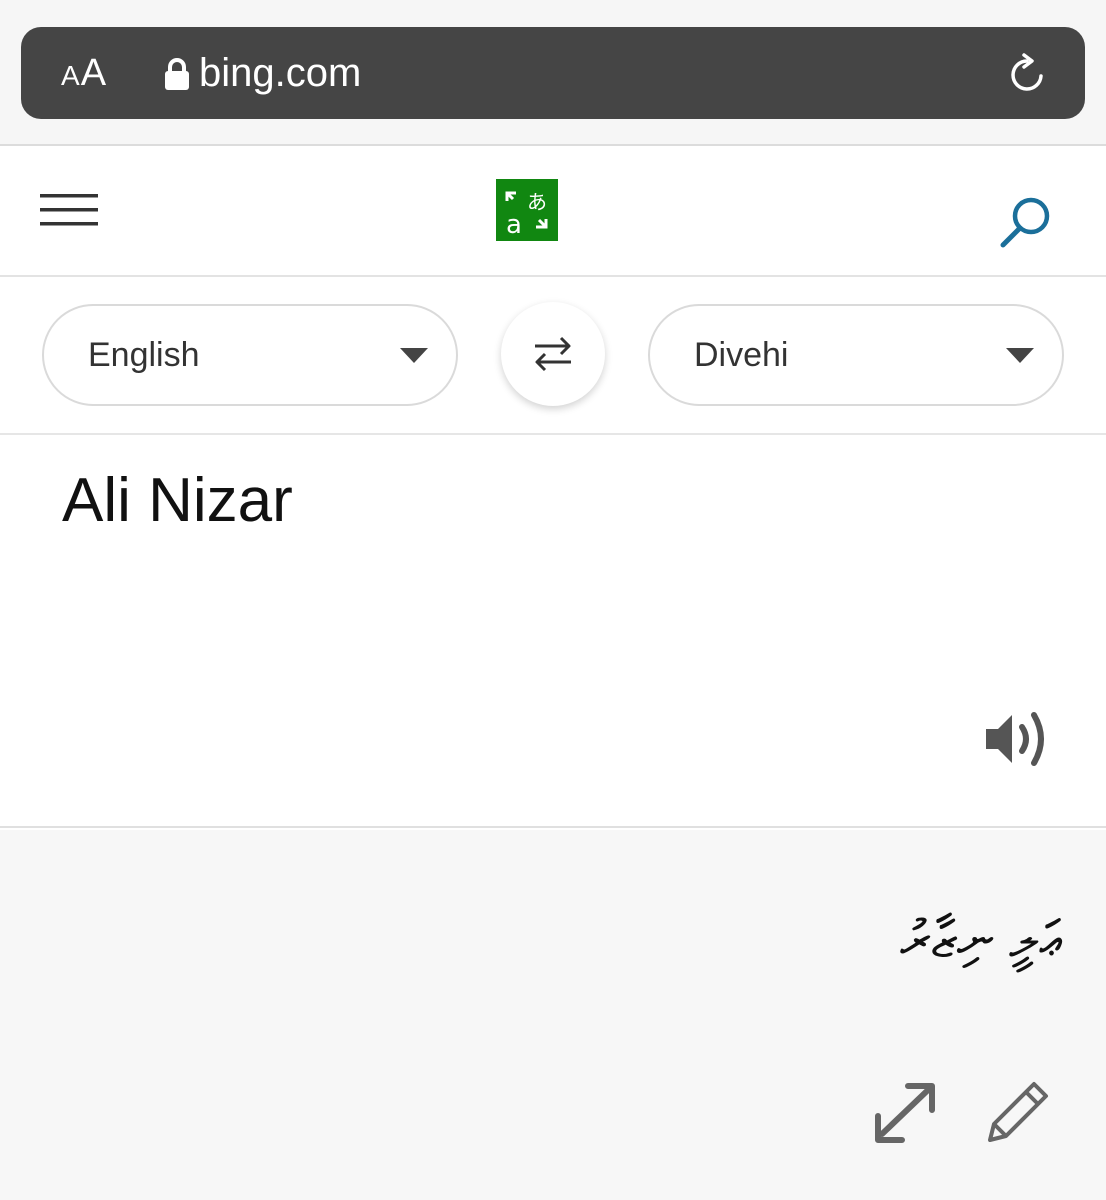 Image resolution: width=1106 pixels, height=1200 pixels. What do you see at coordinates (741, 355) in the screenshot?
I see `target-language-label: Divehi` at bounding box center [741, 355].